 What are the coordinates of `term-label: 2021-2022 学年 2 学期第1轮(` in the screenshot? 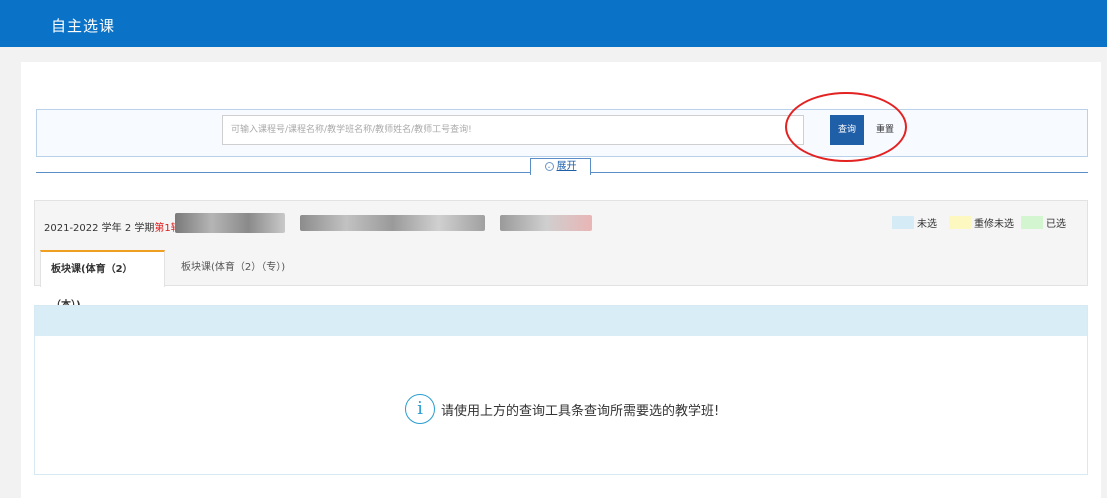 It's located at (114, 226).